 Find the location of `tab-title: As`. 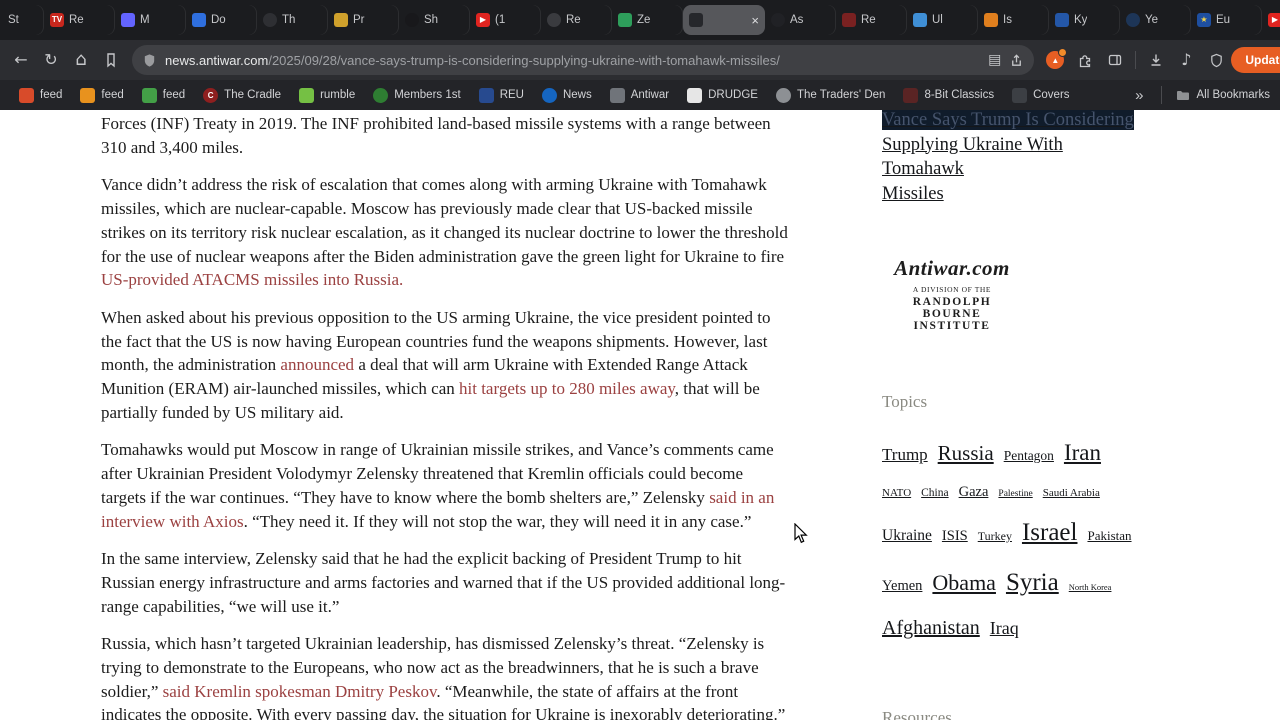

tab-title: As is located at coordinates (797, 20).